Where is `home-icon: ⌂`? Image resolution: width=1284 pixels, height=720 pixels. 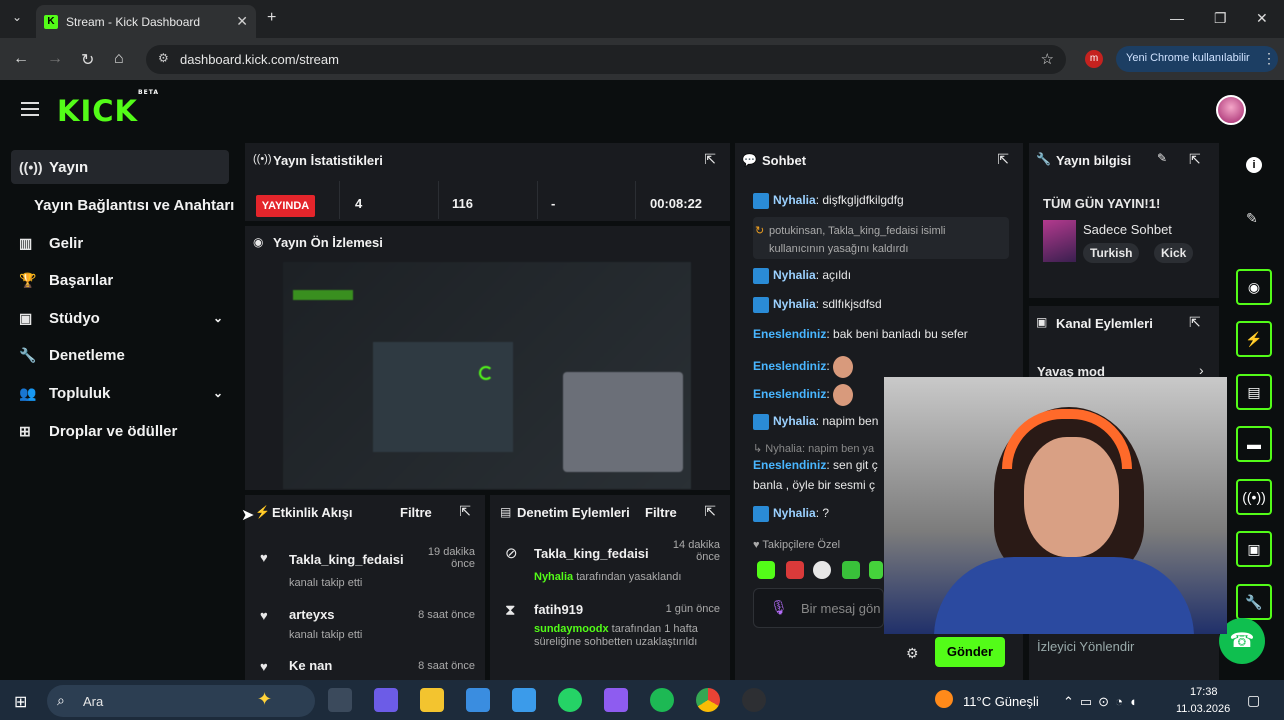 home-icon: ⌂ is located at coordinates (119, 59).